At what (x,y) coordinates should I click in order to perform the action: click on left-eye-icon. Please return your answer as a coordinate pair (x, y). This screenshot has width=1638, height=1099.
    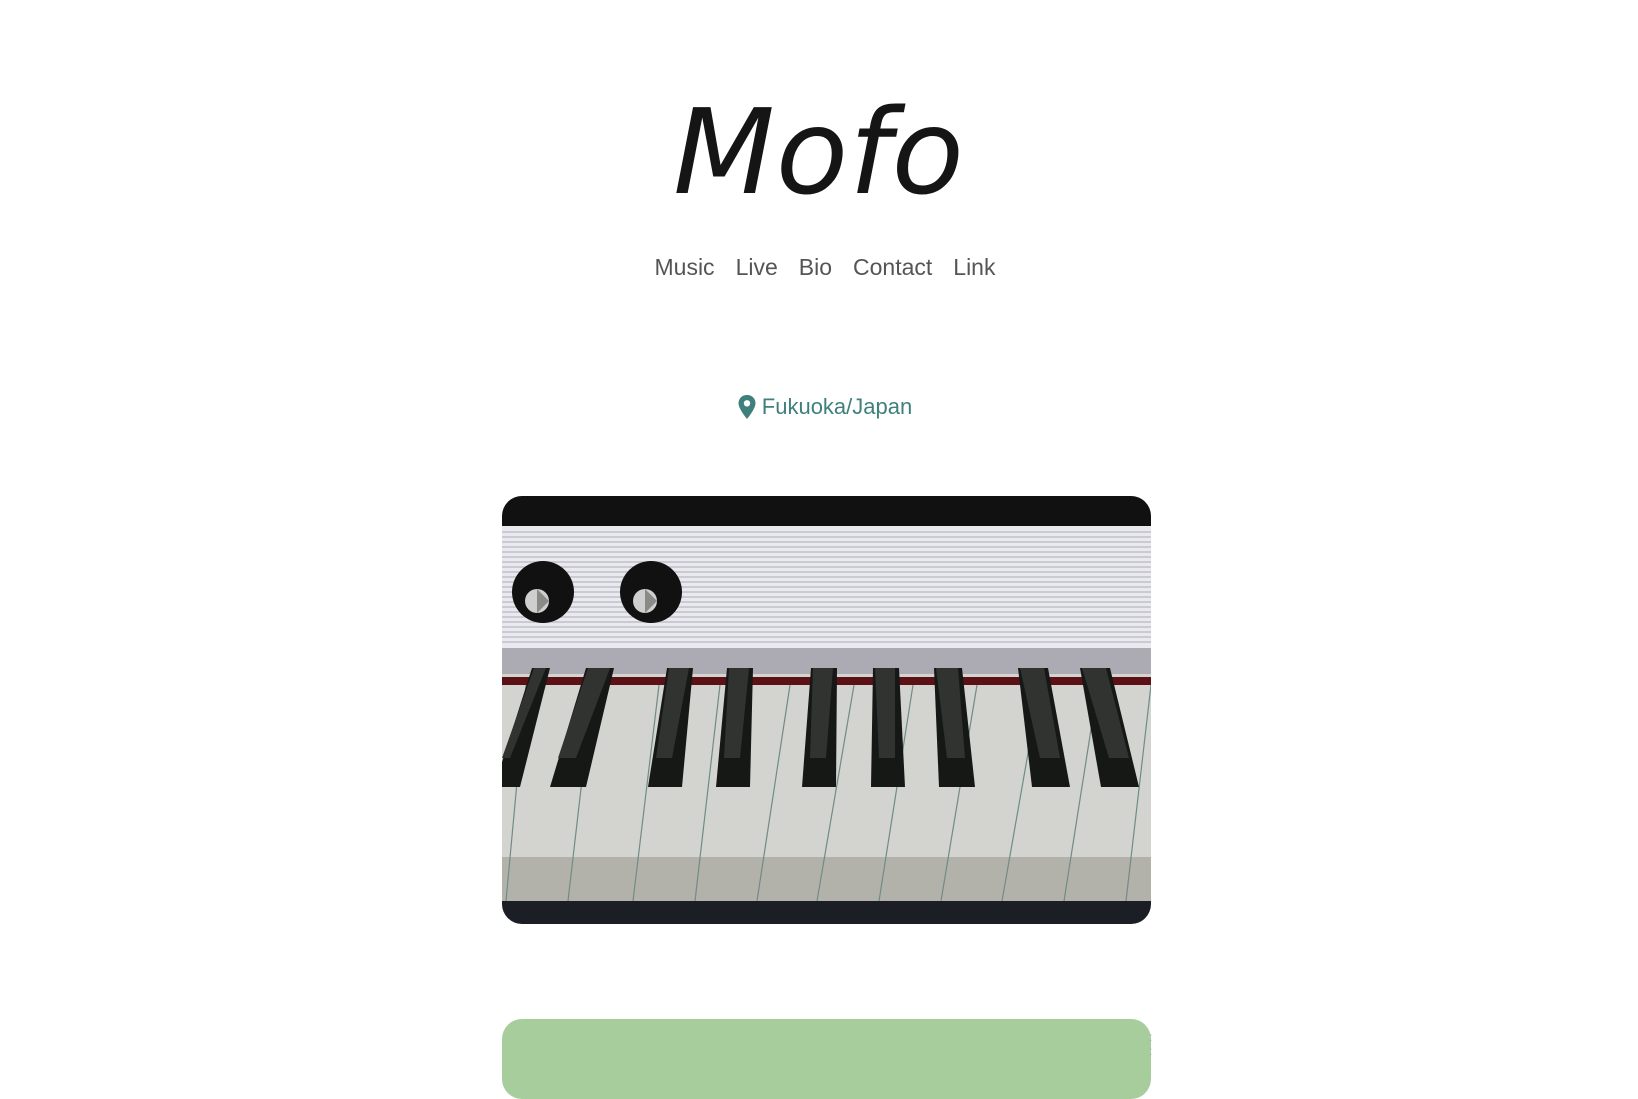
    Looking at the image, I should click on (543, 592).